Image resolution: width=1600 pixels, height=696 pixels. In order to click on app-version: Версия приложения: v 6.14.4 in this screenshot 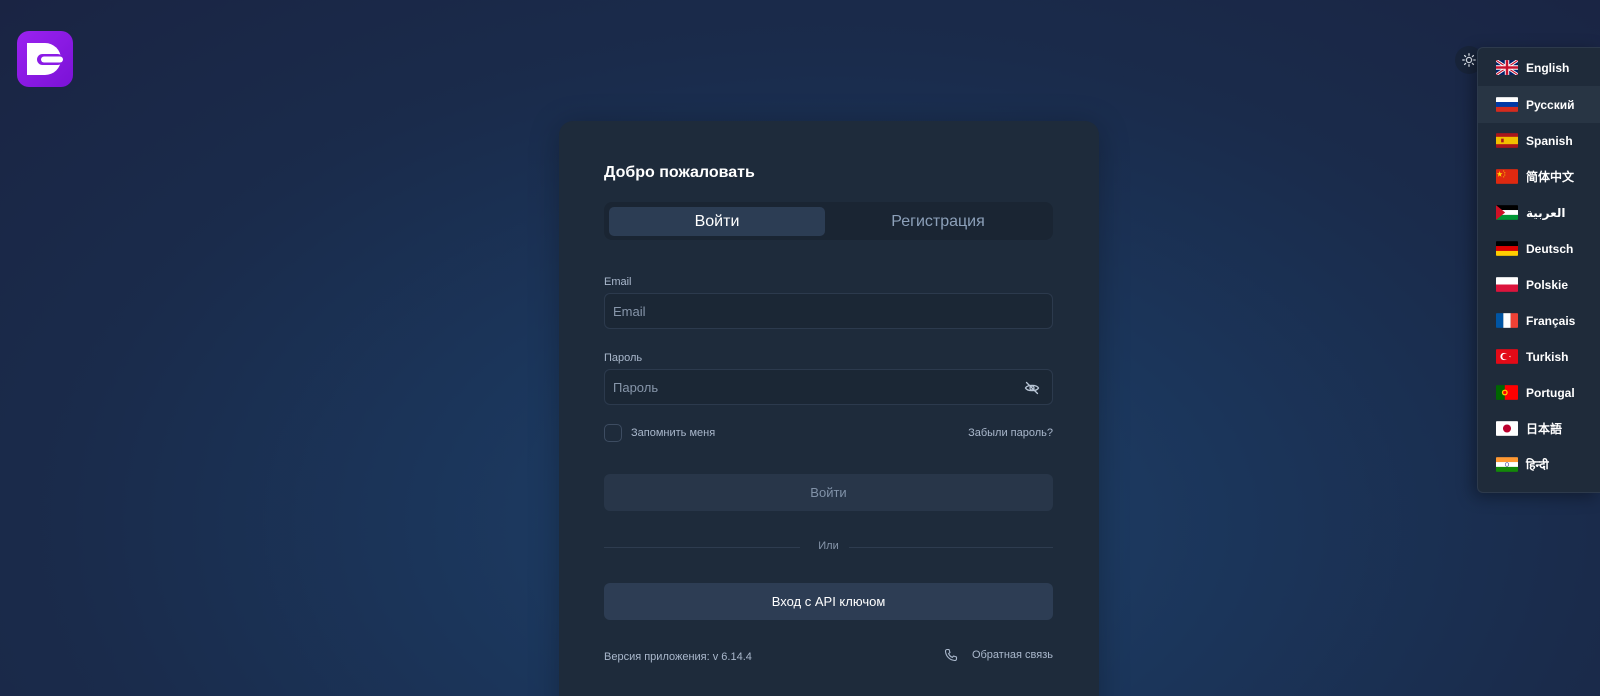, I will do `click(678, 657)`.